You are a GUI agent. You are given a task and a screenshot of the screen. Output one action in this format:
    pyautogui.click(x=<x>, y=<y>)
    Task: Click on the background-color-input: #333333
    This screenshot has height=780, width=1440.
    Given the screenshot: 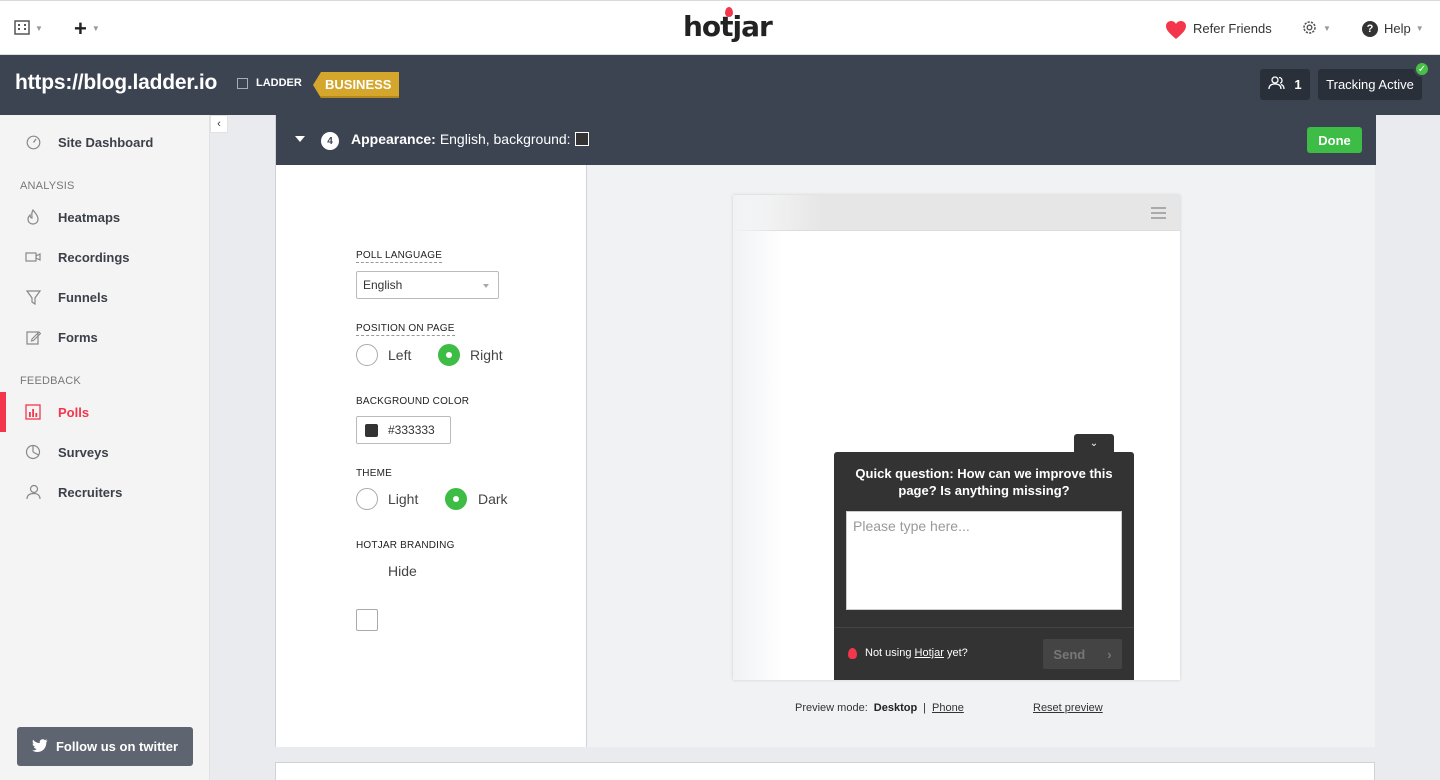 What is the action you would take?
    pyautogui.click(x=403, y=430)
    